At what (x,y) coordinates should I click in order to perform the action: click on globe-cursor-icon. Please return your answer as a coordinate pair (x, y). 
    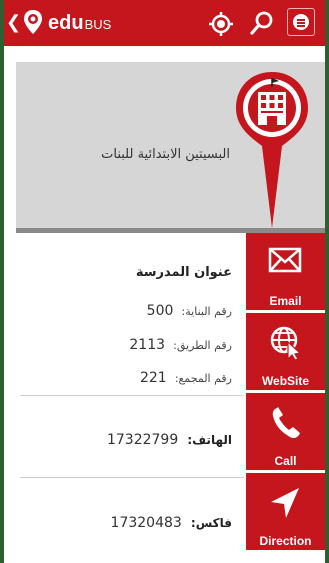
    Looking at the image, I should click on (286, 343).